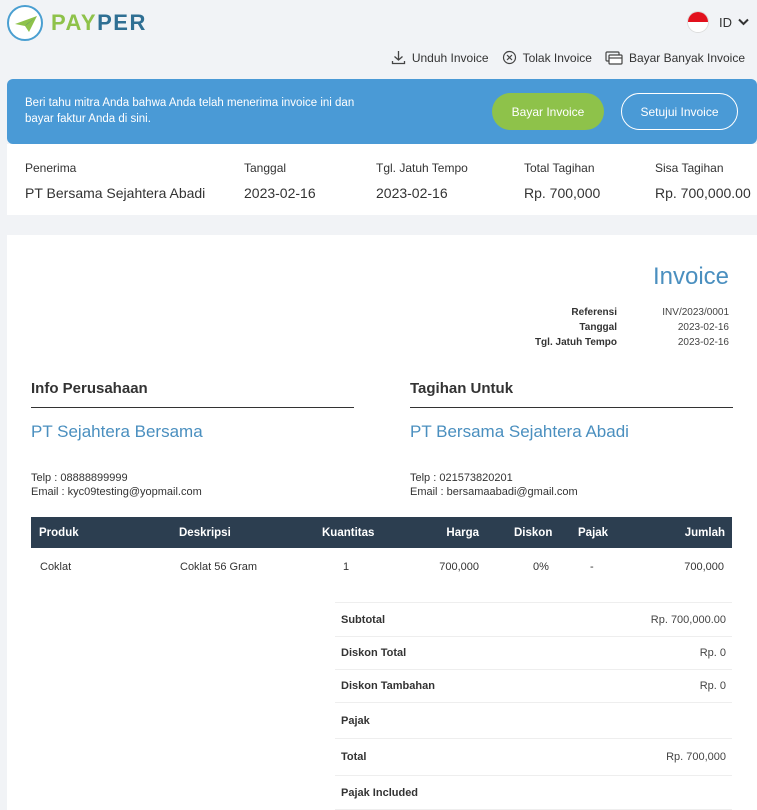 Image resolution: width=757 pixels, height=810 pixels. I want to click on totals-value: Rp. 700,000.00, so click(688, 619).